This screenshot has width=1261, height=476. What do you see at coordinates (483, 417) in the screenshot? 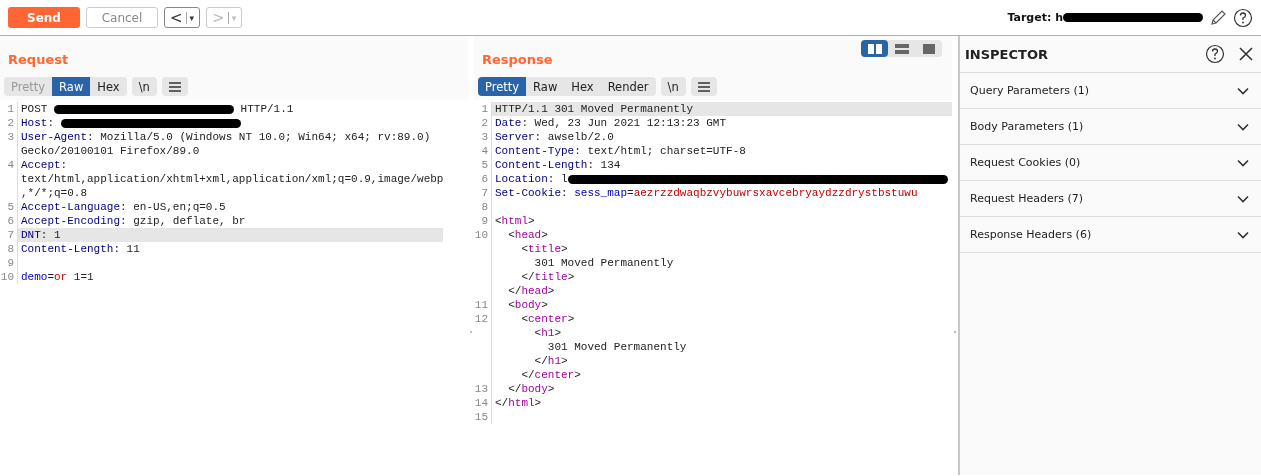
I see `line-number: 15` at bounding box center [483, 417].